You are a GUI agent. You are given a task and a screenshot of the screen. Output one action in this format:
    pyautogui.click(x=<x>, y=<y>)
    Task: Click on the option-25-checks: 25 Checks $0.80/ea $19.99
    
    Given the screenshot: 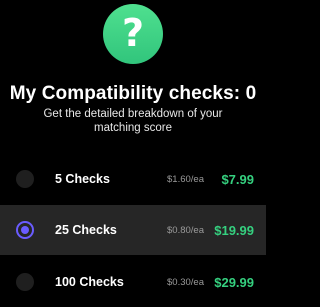 What is the action you would take?
    pyautogui.click(x=133, y=230)
    